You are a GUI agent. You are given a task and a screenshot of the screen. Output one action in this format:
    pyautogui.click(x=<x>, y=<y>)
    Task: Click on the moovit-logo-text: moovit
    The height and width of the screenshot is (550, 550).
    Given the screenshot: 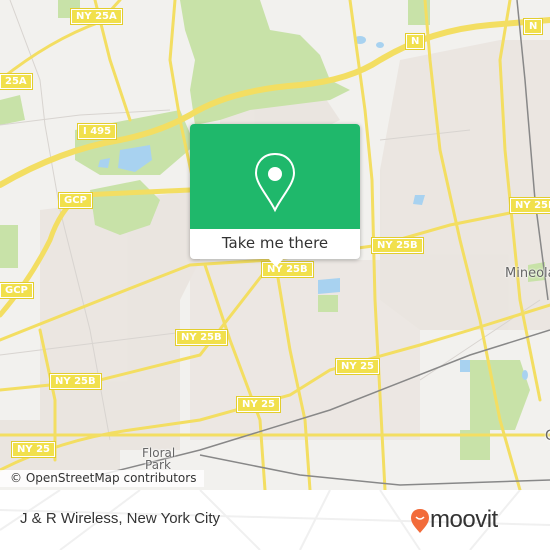 What is the action you would take?
    pyautogui.click(x=464, y=519)
    